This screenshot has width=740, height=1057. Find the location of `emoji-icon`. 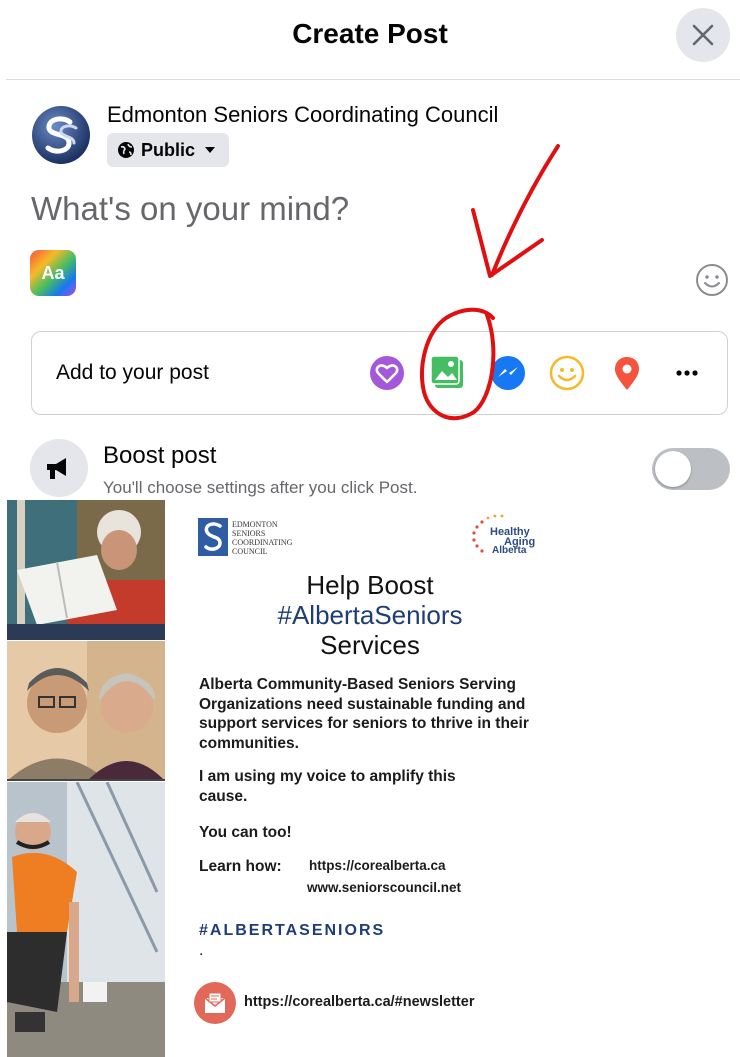

emoji-icon is located at coordinates (712, 280).